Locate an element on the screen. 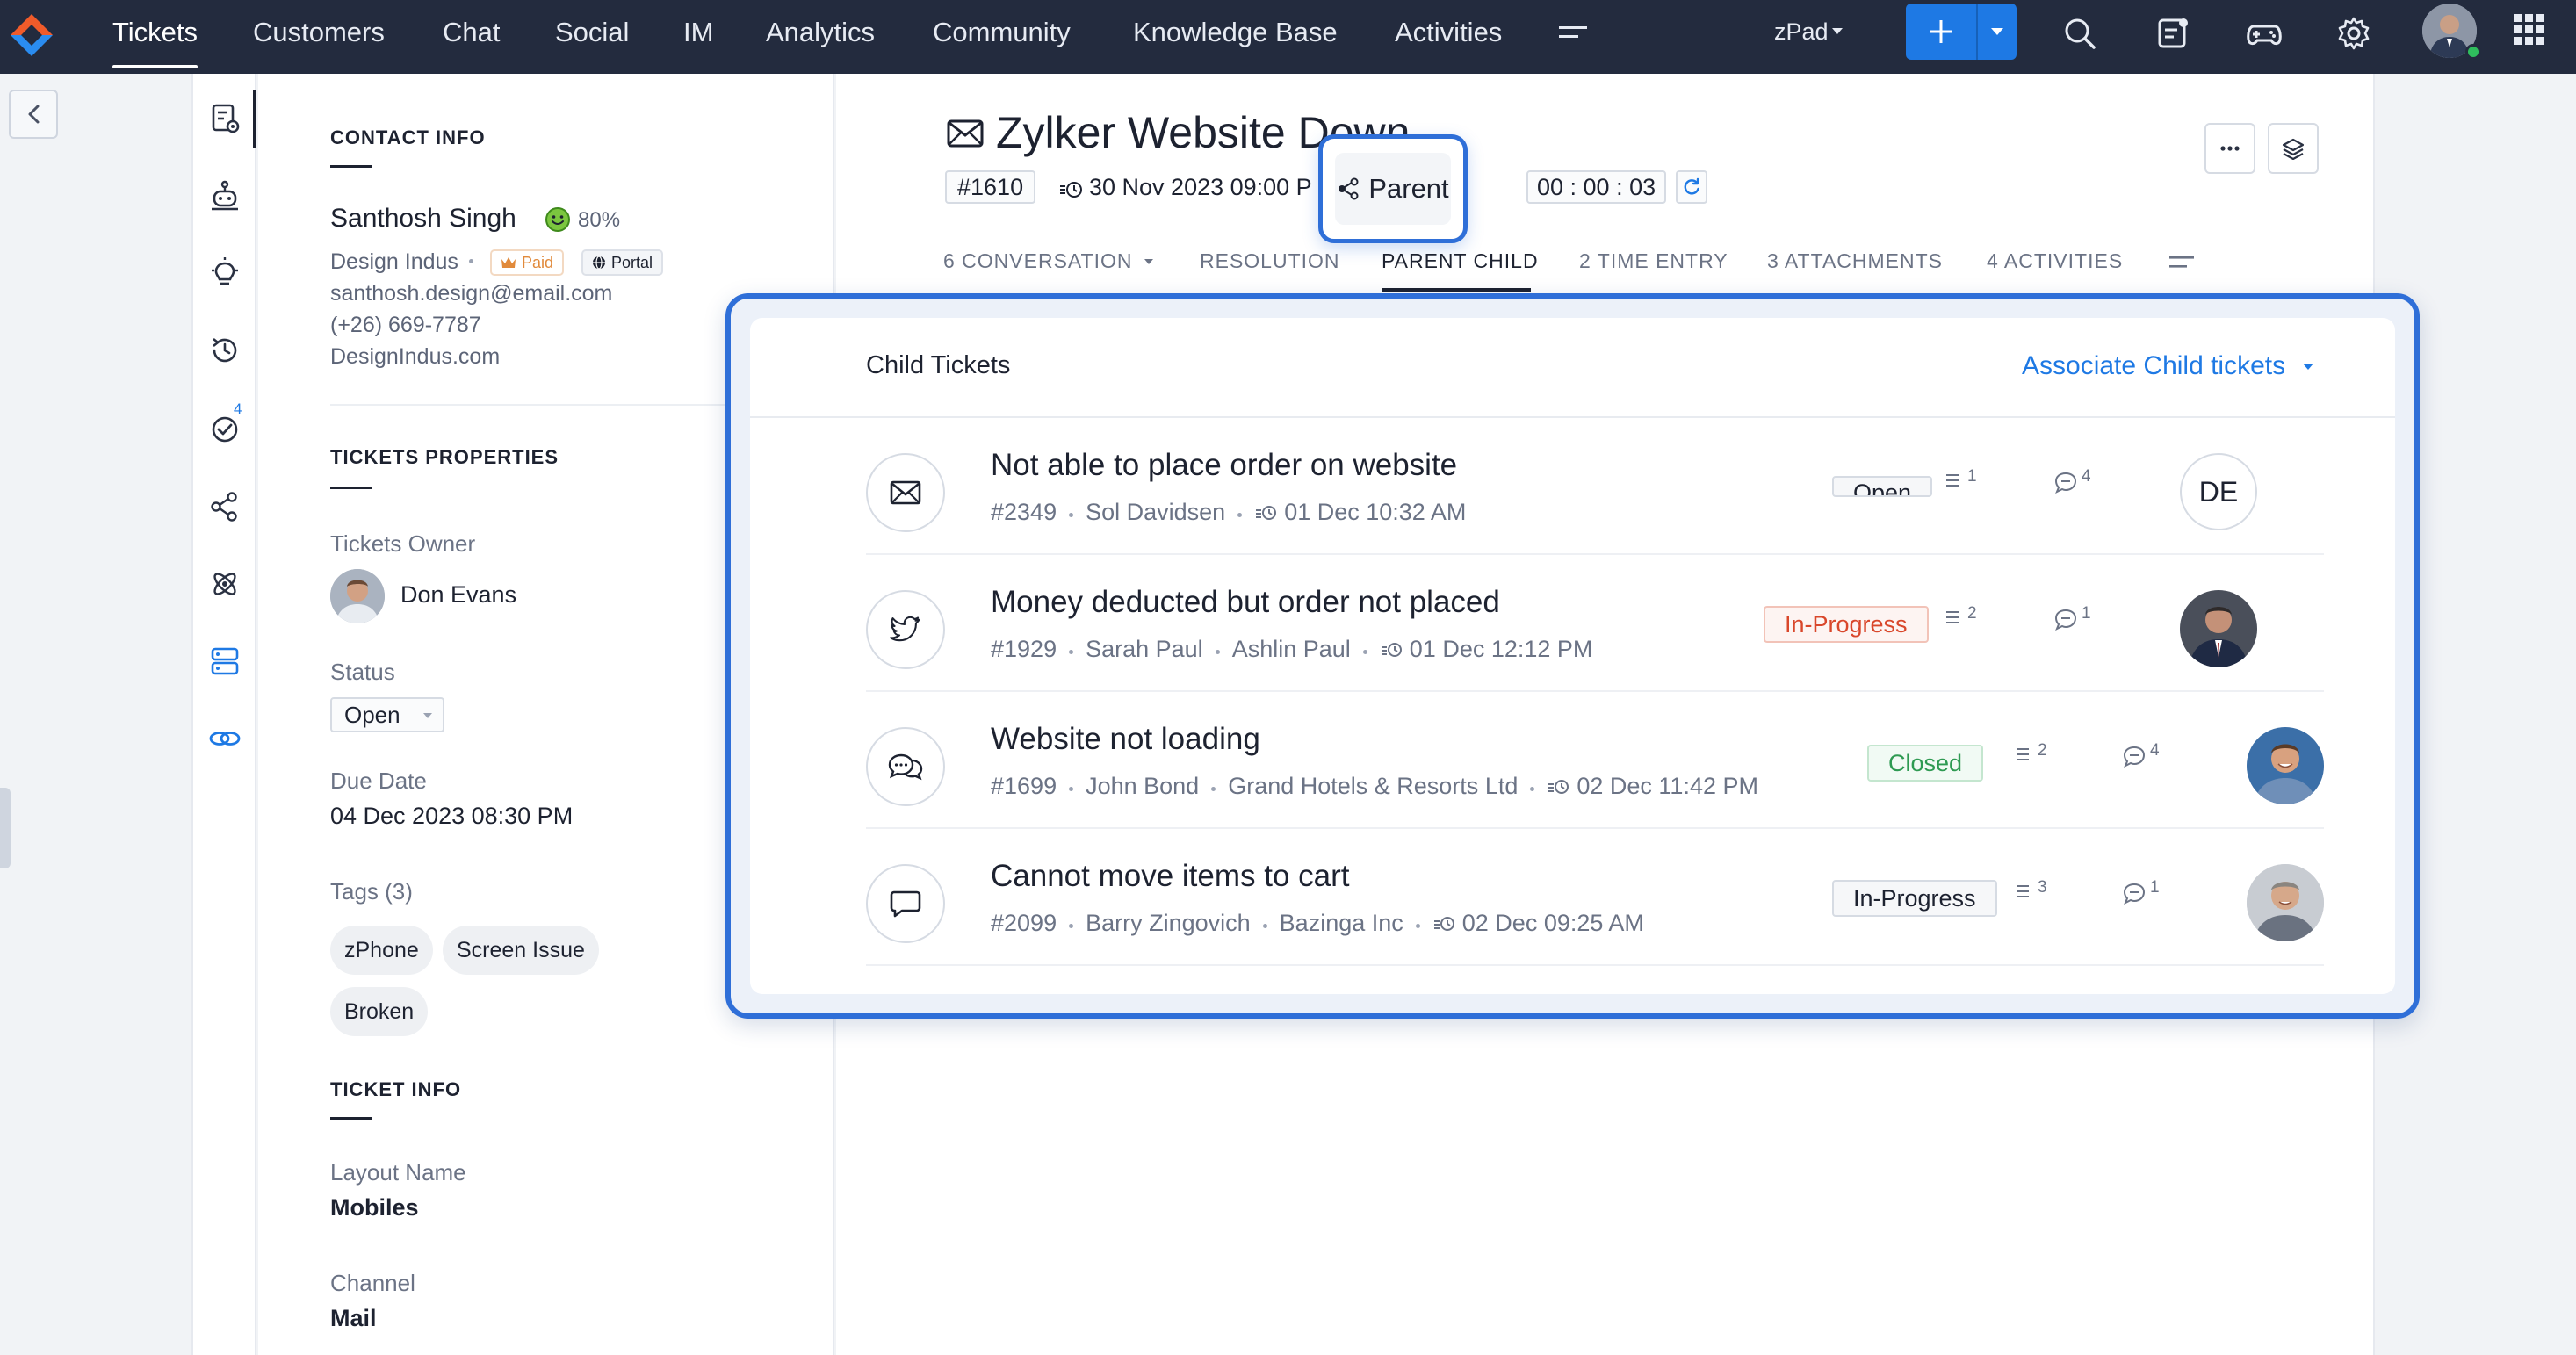 This screenshot has width=2576, height=1355. child-ticket-subject: Website not loading is located at coordinates (1125, 739).